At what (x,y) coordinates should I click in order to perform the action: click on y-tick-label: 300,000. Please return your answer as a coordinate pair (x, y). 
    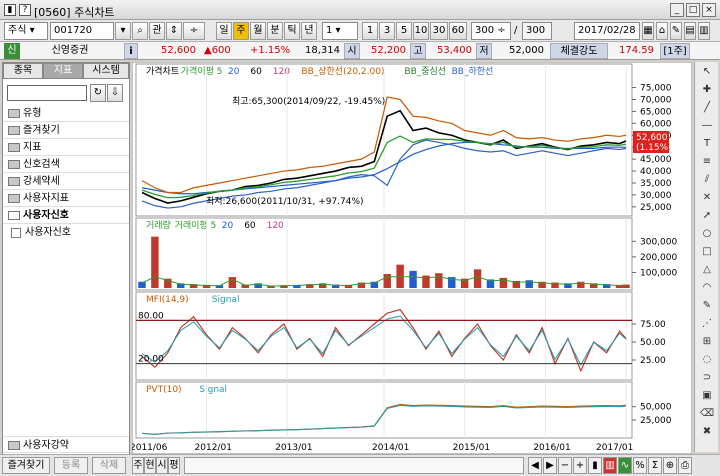
    Looking at the image, I should click on (658, 242).